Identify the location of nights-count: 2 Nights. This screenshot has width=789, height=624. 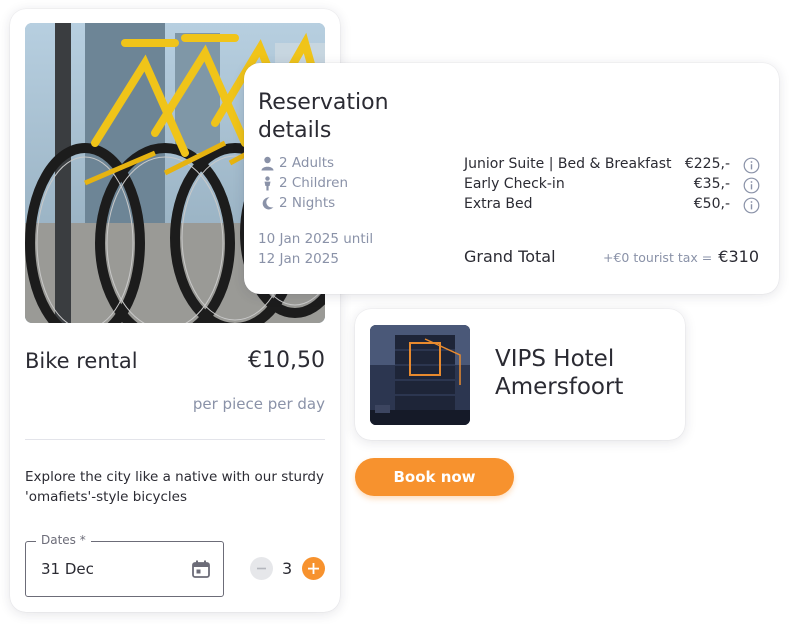
(307, 203).